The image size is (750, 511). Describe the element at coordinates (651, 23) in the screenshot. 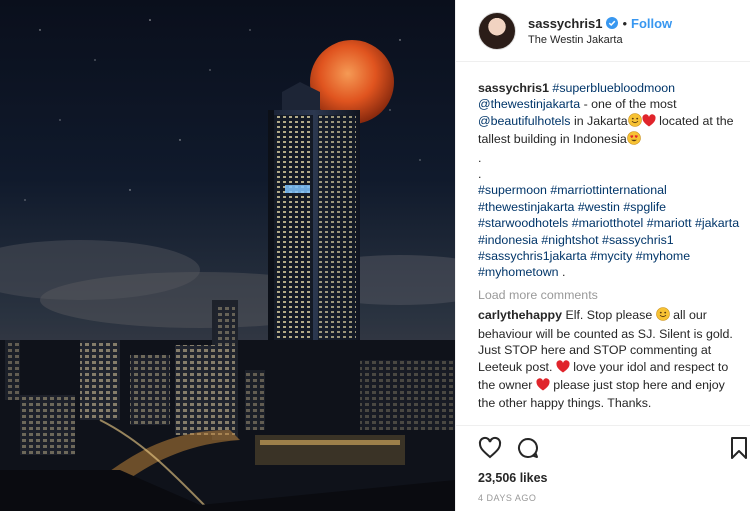

I see `follow-button: Follow` at that location.